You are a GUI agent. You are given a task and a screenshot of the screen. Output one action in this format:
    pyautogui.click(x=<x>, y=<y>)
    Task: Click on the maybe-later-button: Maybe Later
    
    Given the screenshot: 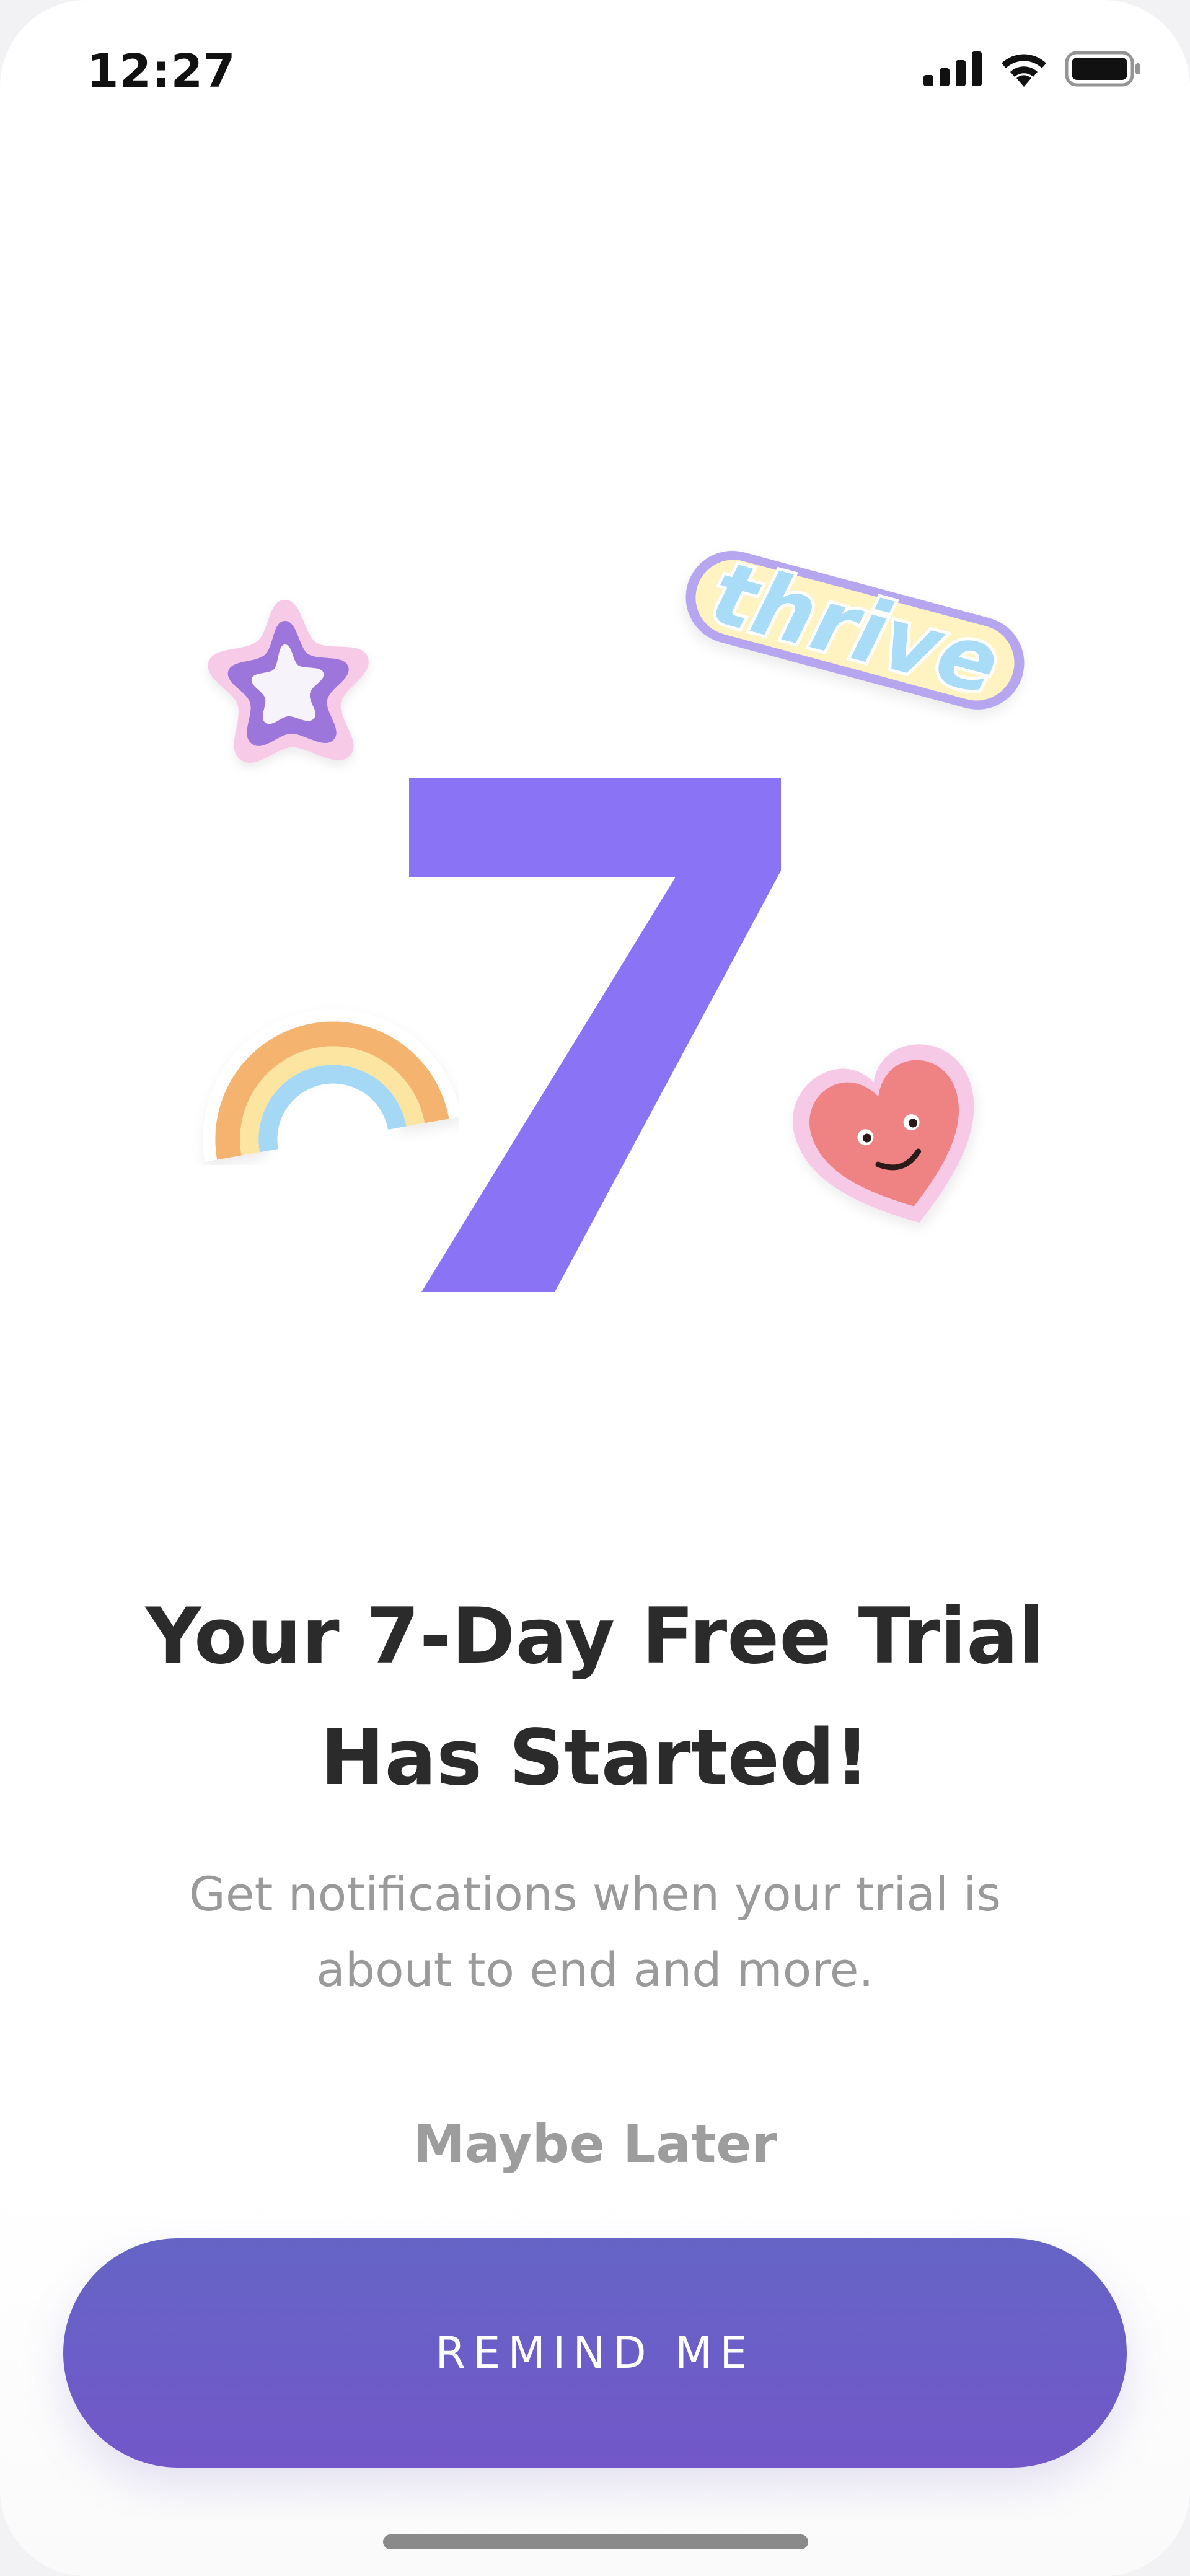 What is the action you would take?
    pyautogui.click(x=595, y=2144)
    